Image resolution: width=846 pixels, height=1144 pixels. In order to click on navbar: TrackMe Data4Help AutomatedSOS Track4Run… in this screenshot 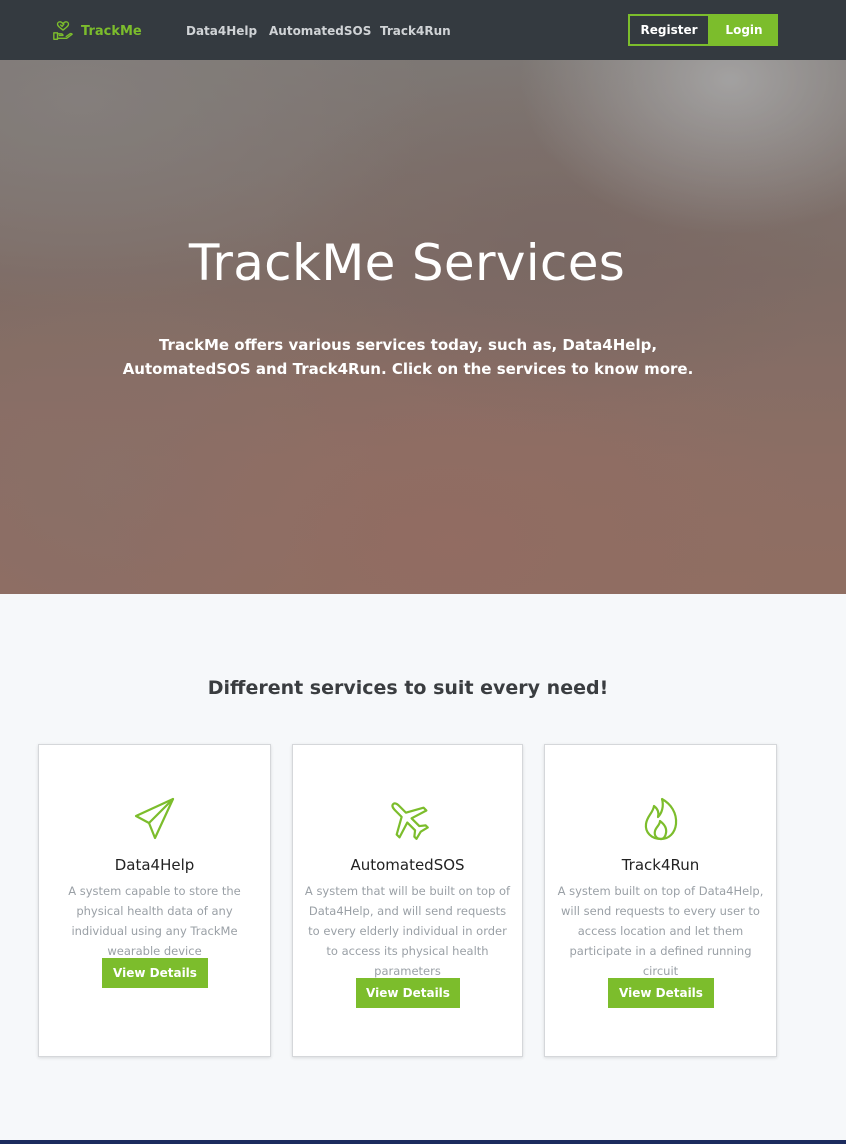, I will do `click(423, 30)`.